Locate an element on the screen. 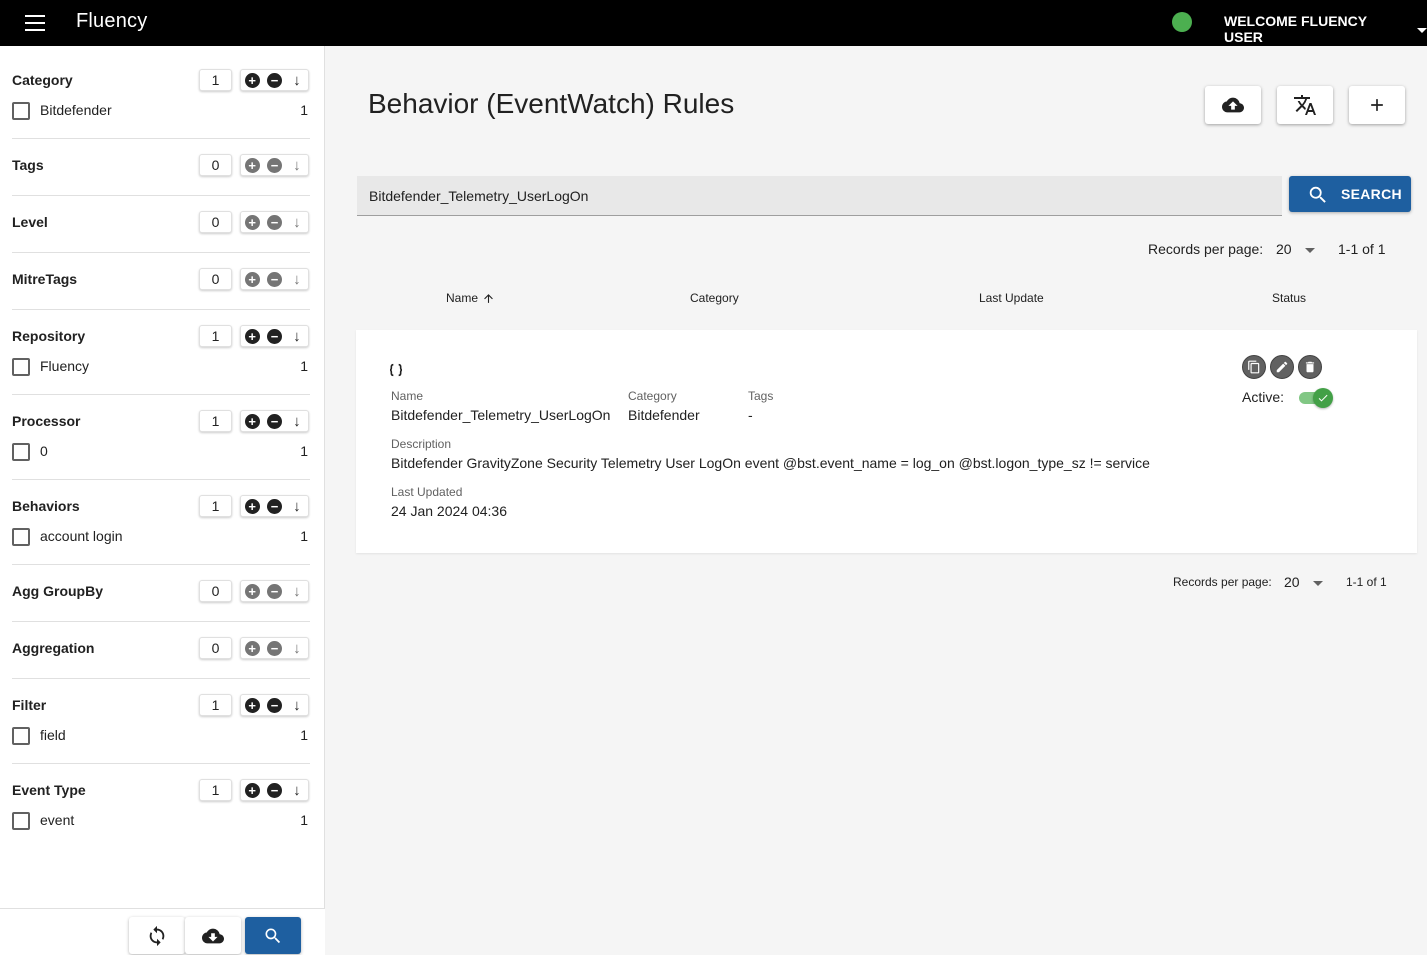 The image size is (1427, 955). column-header-name: Name is located at coordinates (470, 298).